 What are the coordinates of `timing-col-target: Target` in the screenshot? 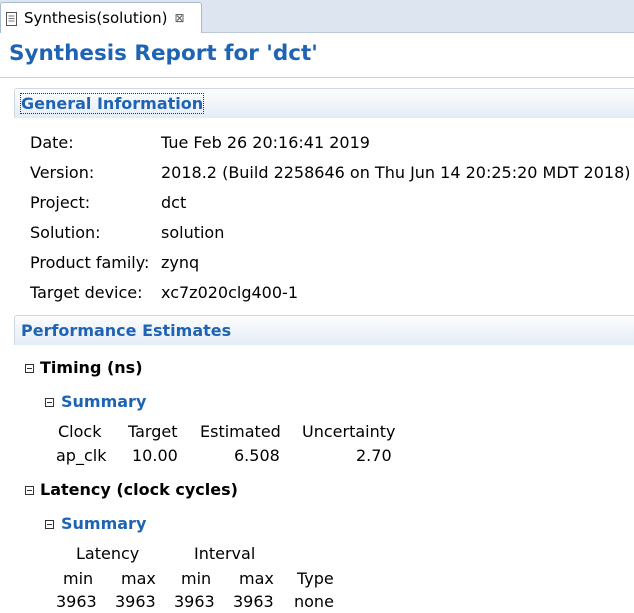 It's located at (153, 431).